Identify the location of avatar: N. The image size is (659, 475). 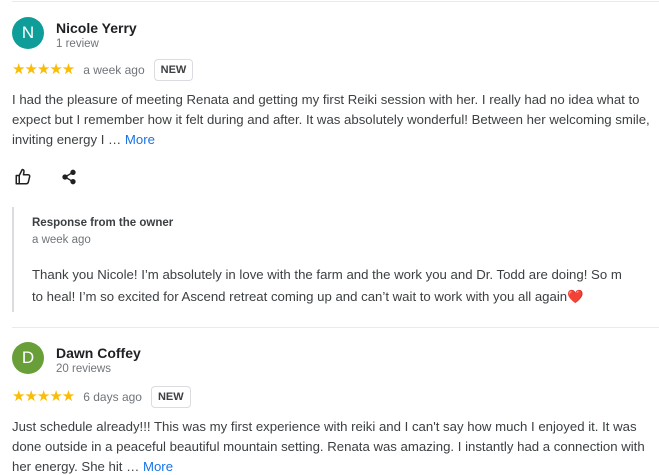
(28, 33).